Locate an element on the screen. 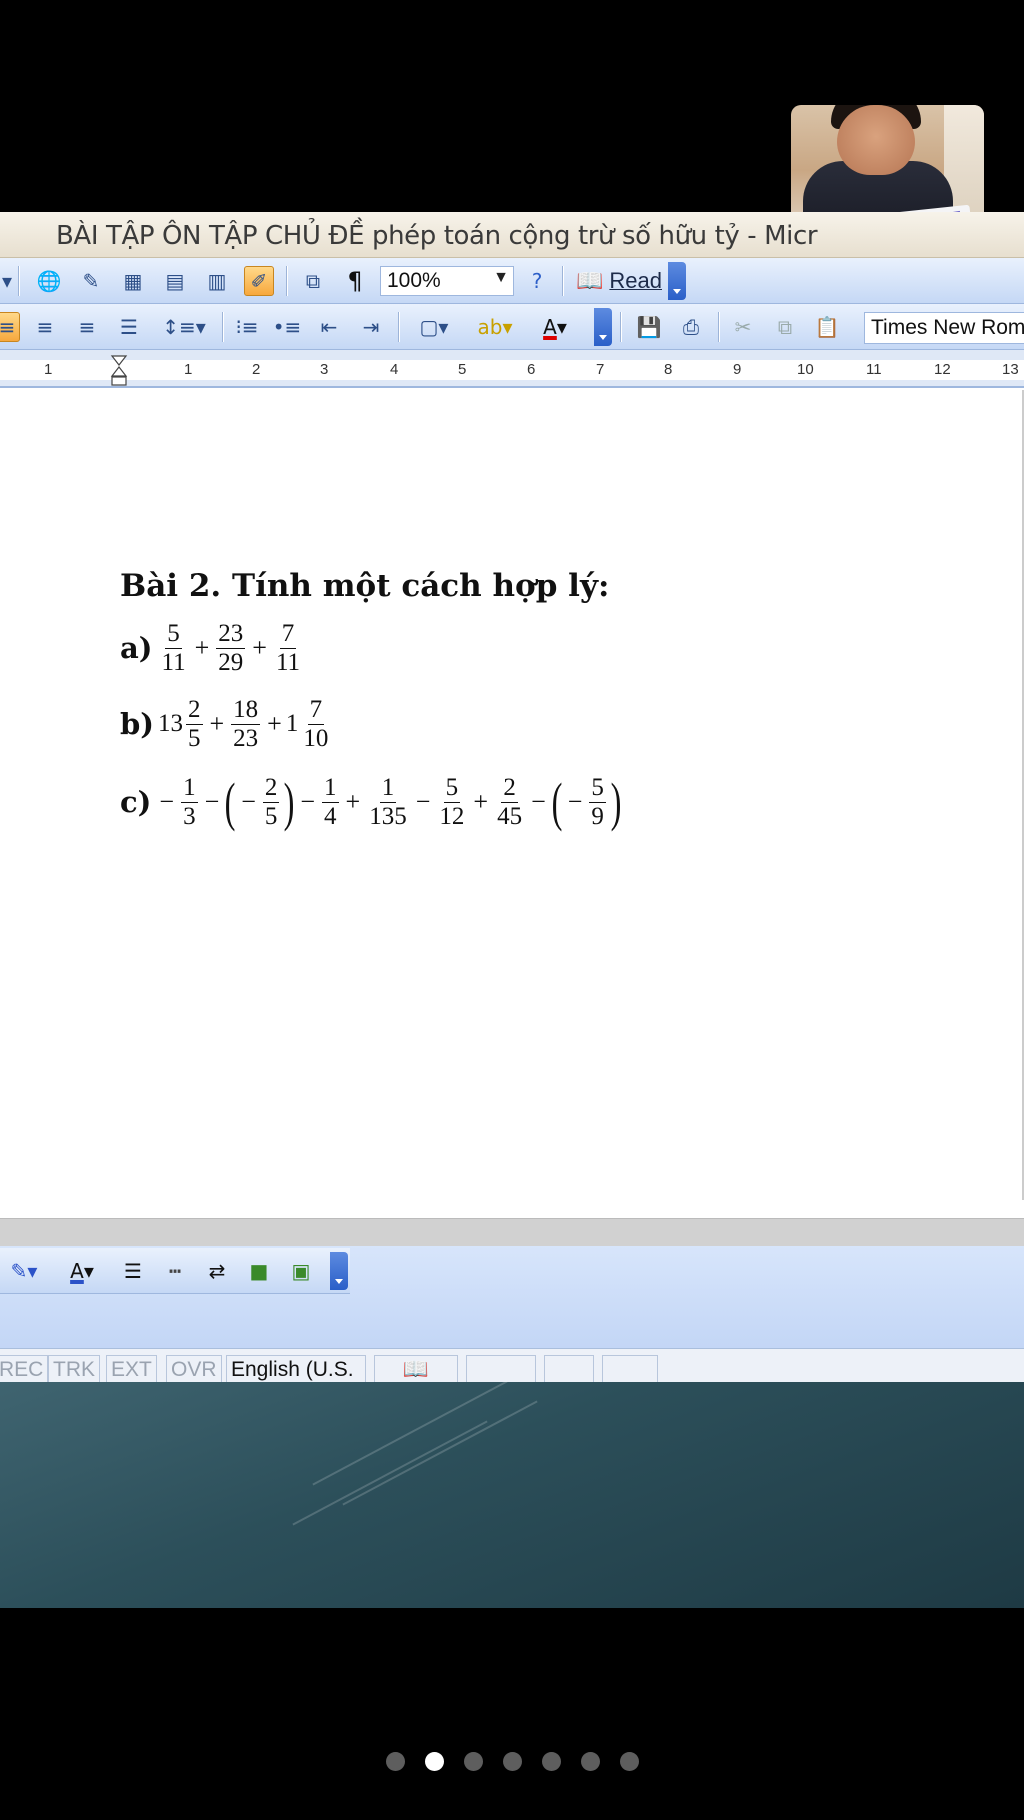 The width and height of the screenshot is (1024, 1820). page-dot-active is located at coordinates (434, 1761).